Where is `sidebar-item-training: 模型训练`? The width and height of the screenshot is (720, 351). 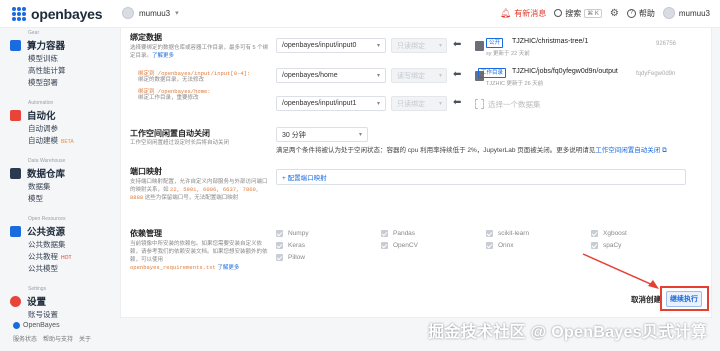
sidebar-item-training: 模型训练 is located at coordinates (43, 58).